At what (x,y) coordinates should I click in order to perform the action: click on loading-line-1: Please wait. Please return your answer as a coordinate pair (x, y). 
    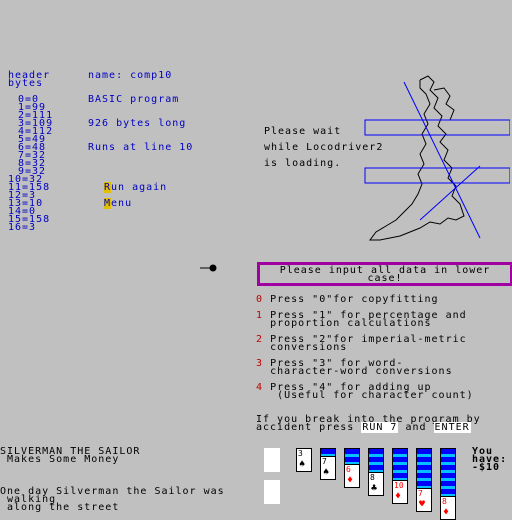
    Looking at the image, I should click on (303, 131).